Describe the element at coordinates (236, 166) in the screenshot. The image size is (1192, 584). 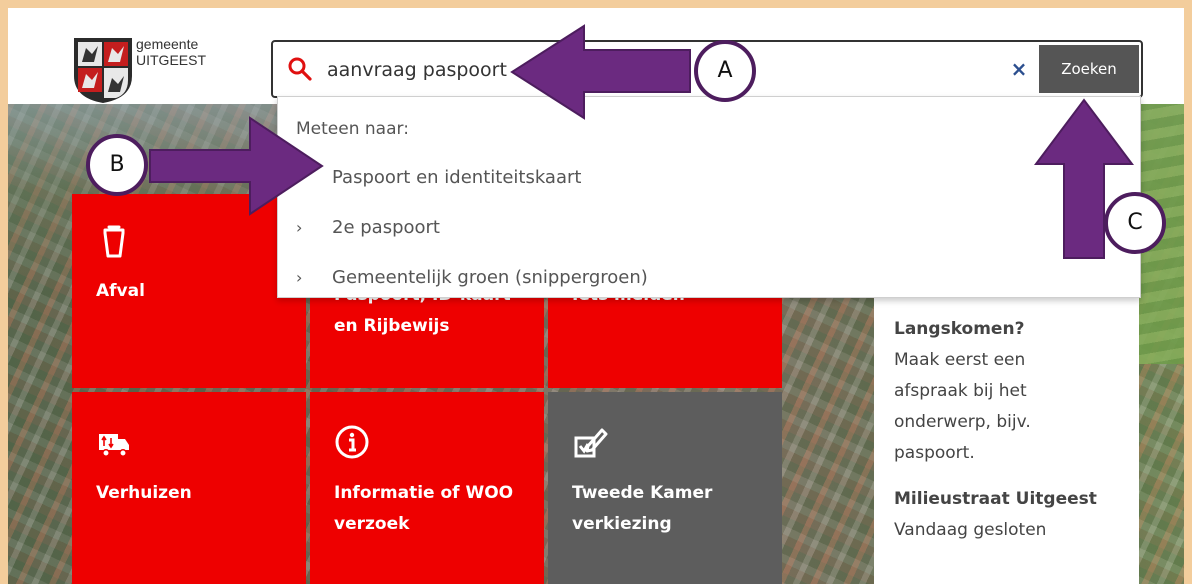
I see `arrow-b` at that location.